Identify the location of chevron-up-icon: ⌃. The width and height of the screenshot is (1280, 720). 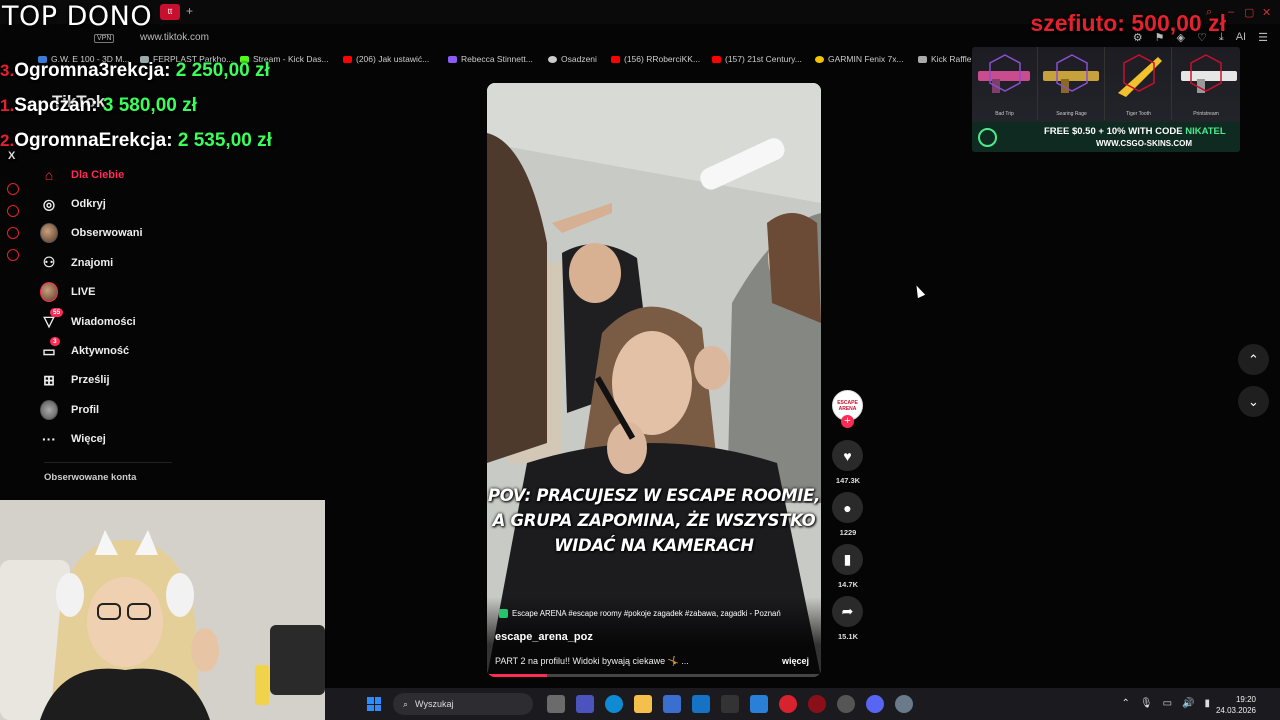
(1125, 703).